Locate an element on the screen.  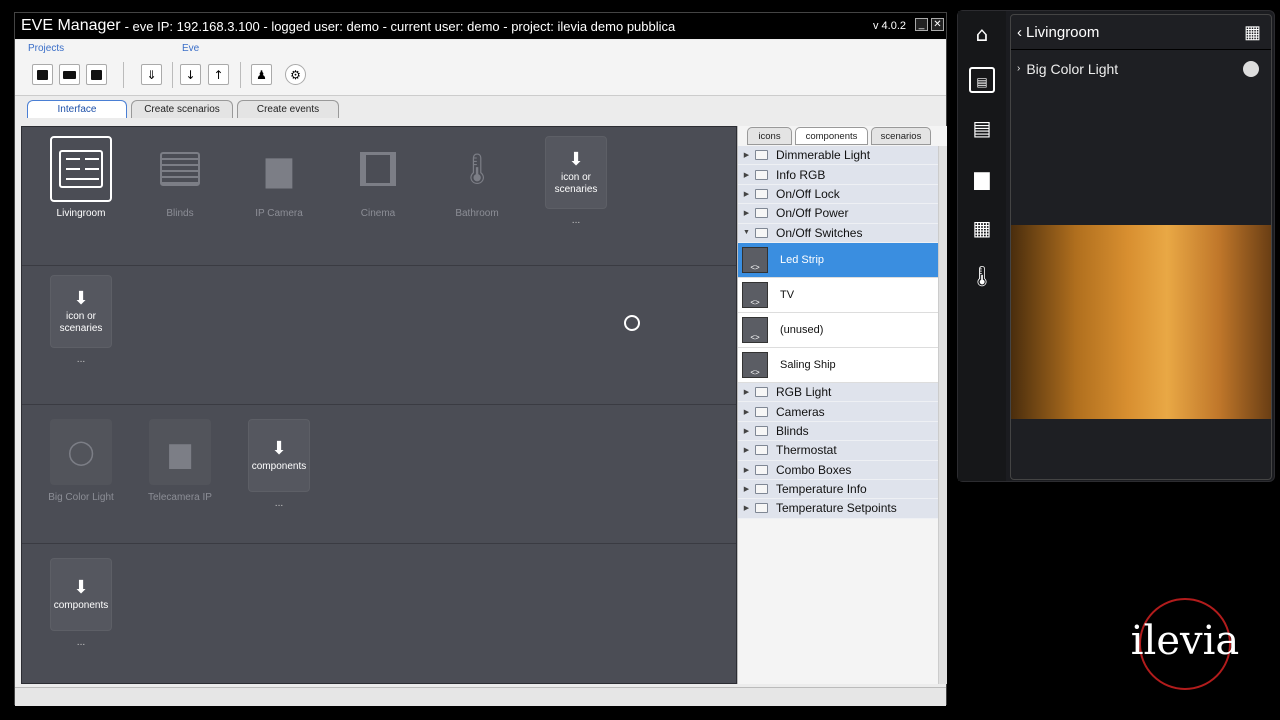
room-label: Livingroom is located at coordinates (81, 213).